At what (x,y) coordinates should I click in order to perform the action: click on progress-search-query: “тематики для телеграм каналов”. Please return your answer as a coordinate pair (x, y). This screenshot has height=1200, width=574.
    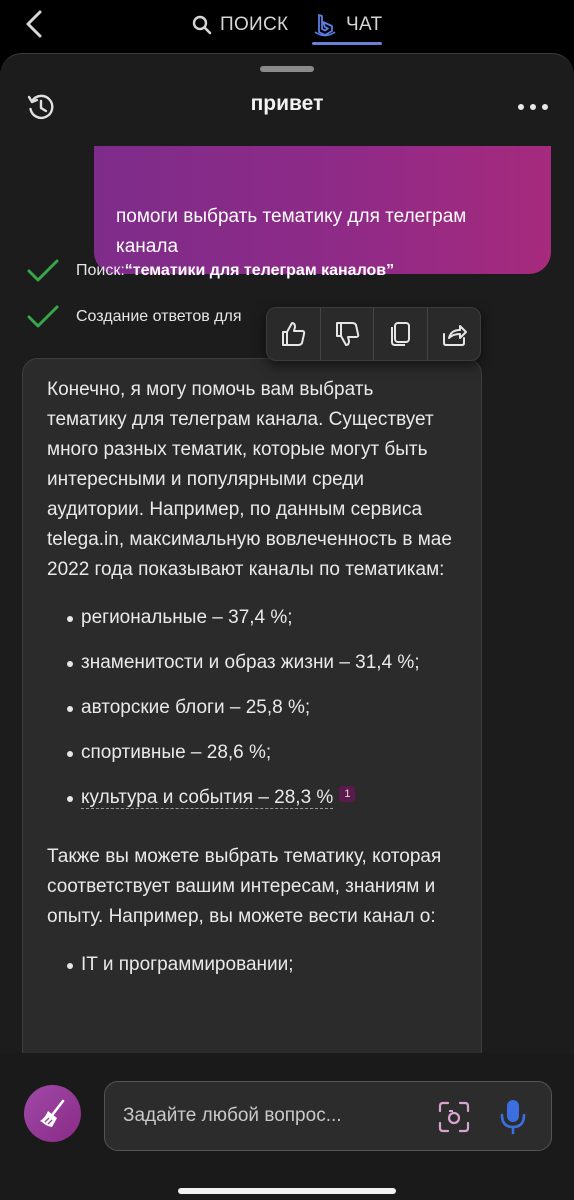
    Looking at the image, I should click on (259, 270).